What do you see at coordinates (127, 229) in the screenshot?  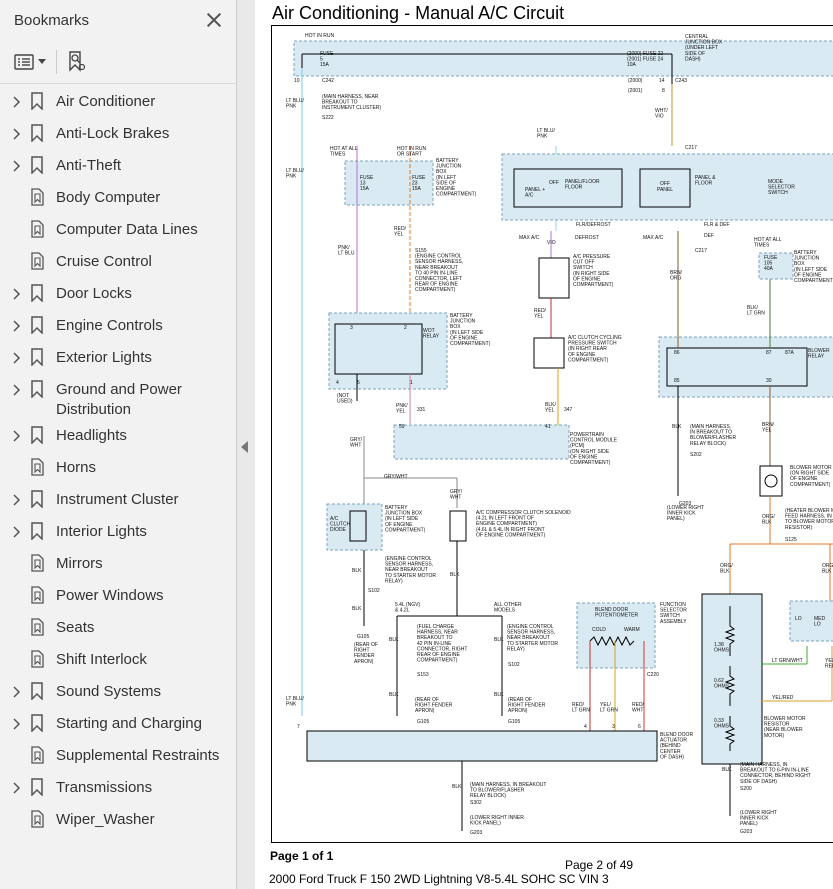 I see `bookmark-label: Computer Data Lines` at bounding box center [127, 229].